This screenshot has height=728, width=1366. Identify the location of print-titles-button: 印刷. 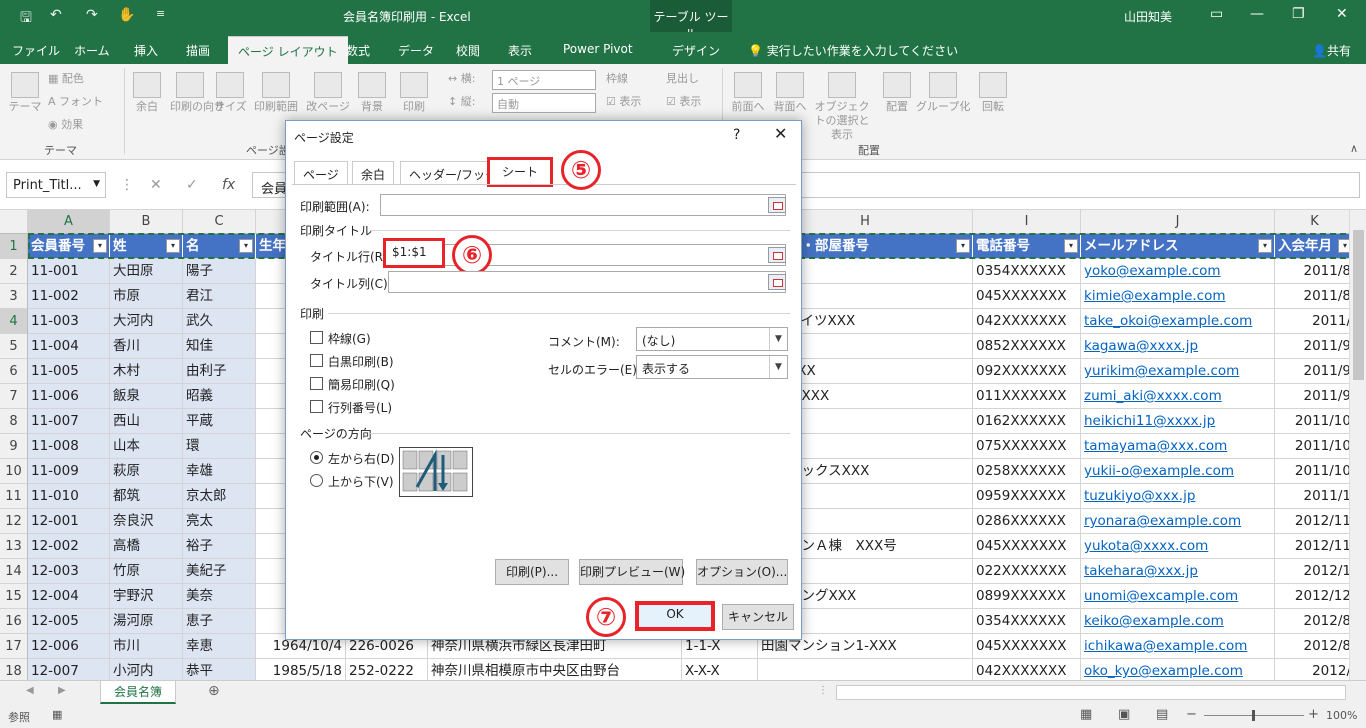
(414, 93).